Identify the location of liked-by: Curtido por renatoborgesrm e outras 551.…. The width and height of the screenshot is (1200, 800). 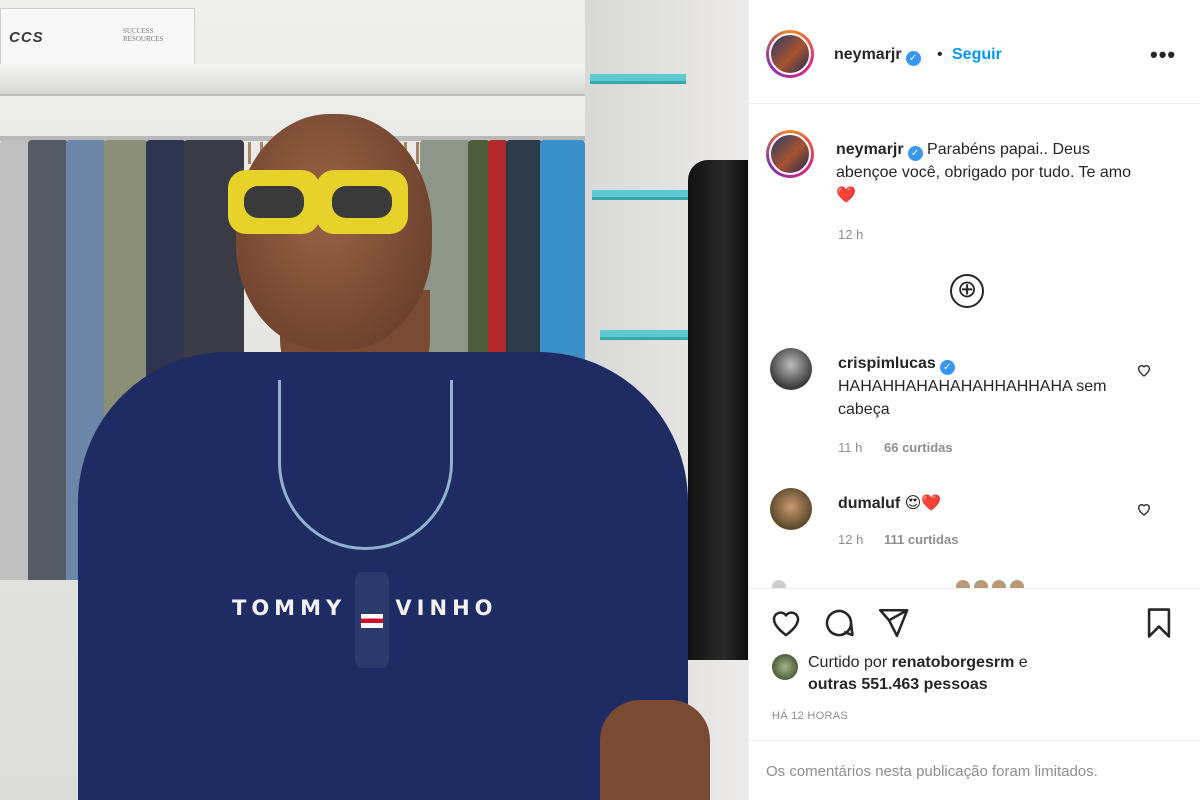
(958, 674).